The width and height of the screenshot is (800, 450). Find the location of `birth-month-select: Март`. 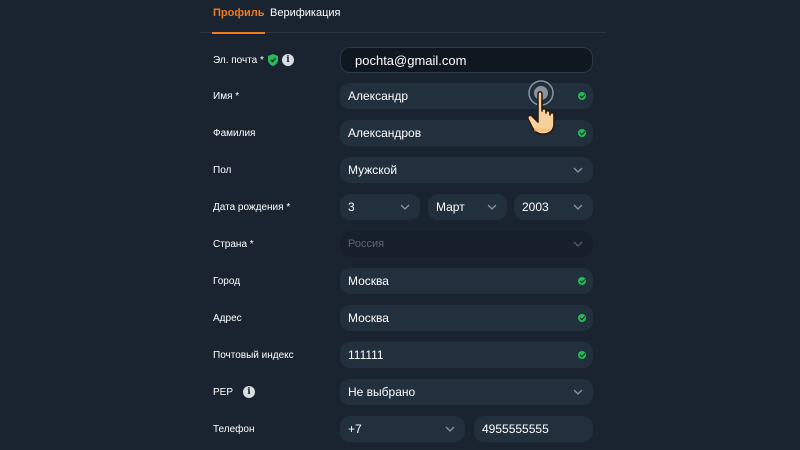

birth-month-select: Март is located at coordinates (467, 207).